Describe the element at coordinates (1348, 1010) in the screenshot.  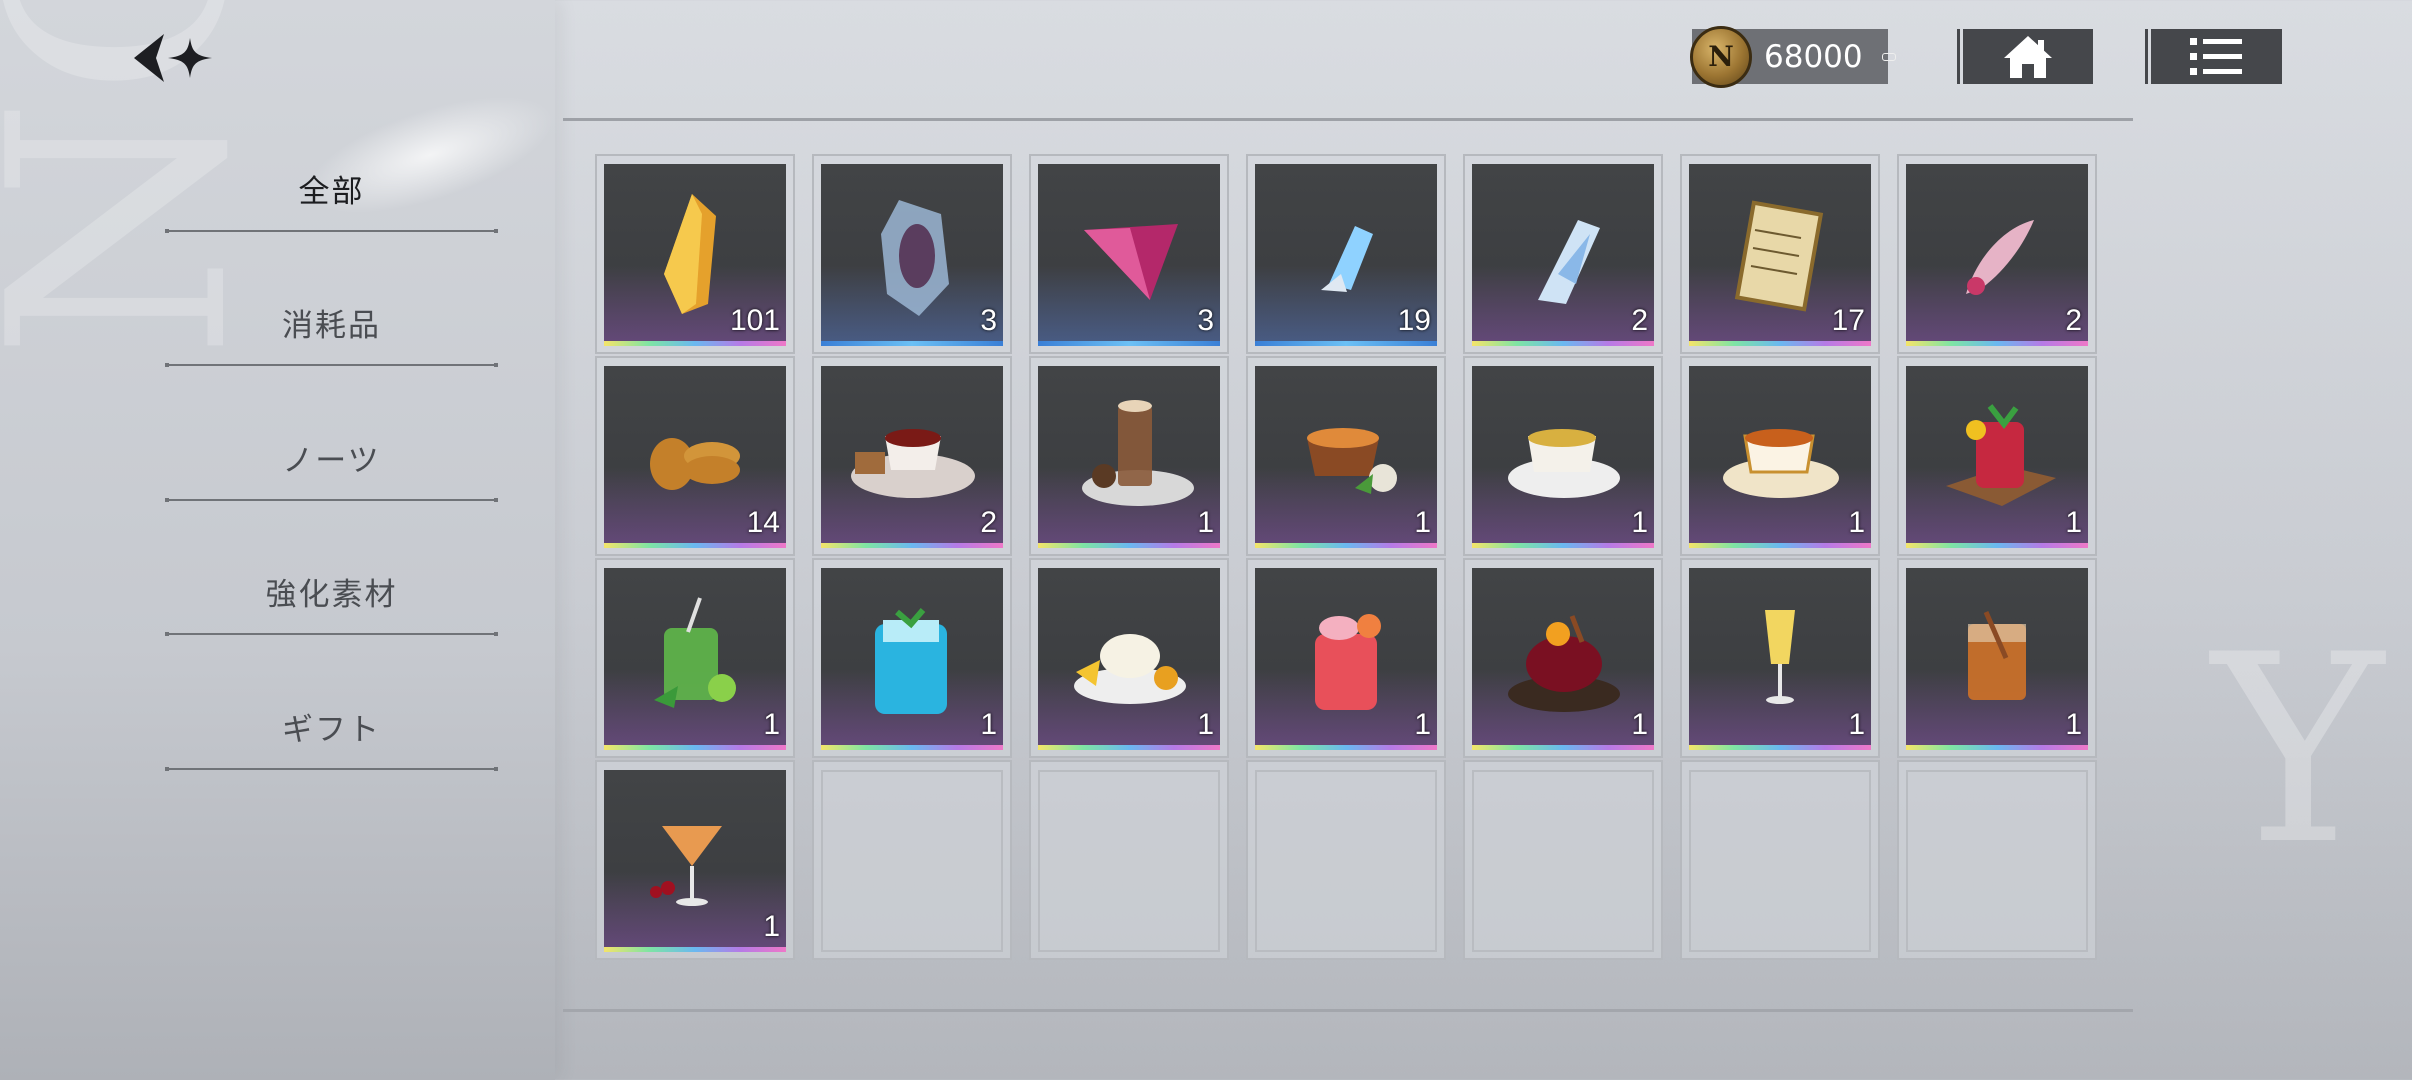
I see `footer-divider` at that location.